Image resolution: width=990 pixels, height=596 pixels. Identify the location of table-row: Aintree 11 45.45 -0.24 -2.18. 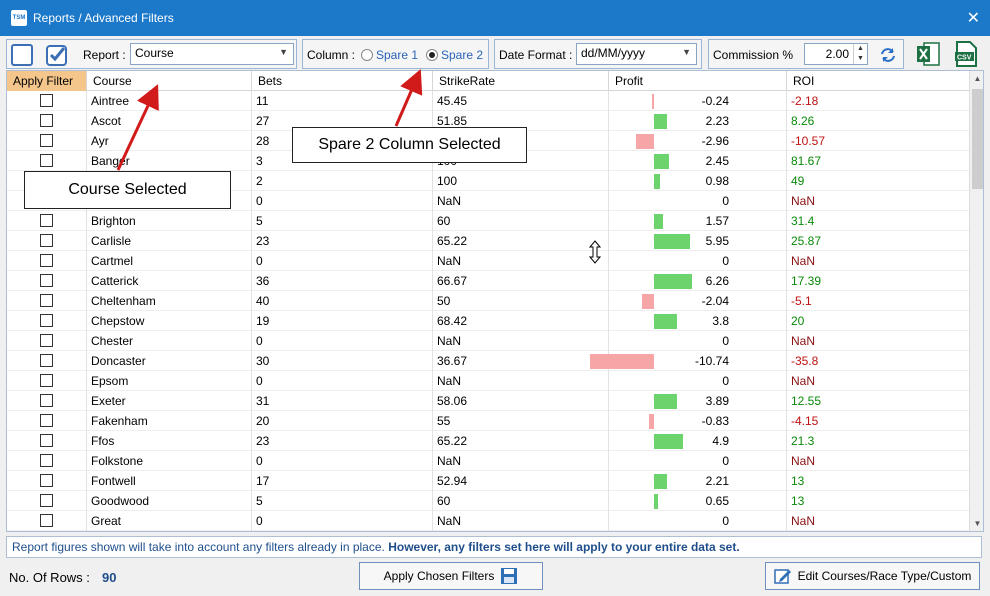
(488, 101).